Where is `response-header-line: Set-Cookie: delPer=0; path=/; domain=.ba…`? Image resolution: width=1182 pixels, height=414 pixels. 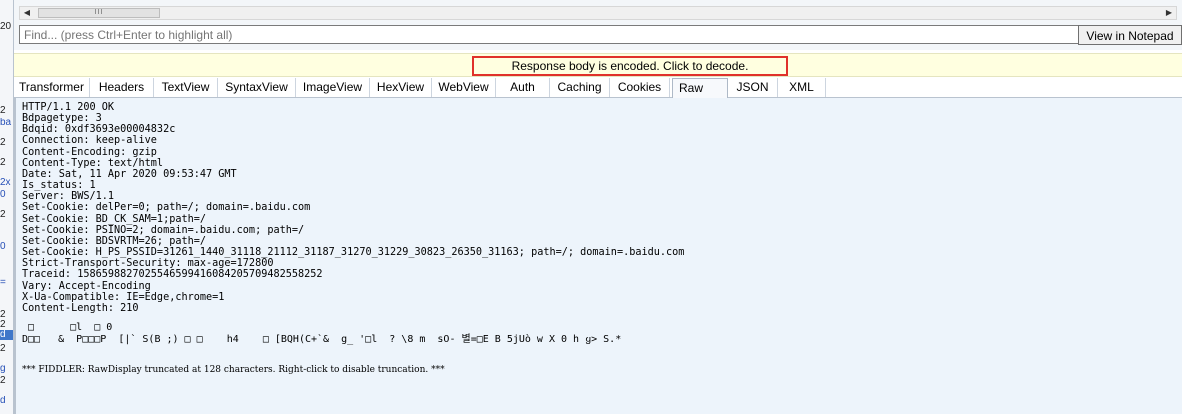 response-header-line: Set-Cookie: delPer=0; path=/; domain=.ba… is located at coordinates (166, 208).